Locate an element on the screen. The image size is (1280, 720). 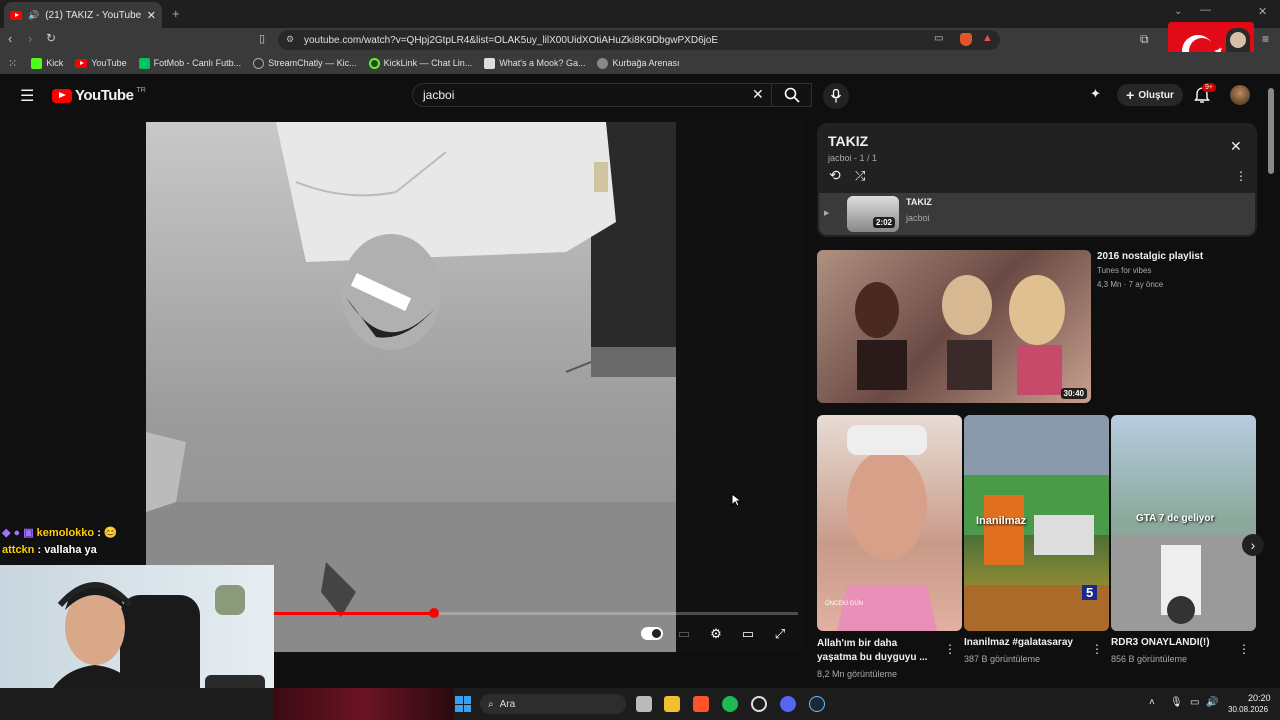
steam-icon is located at coordinates (817, 704).